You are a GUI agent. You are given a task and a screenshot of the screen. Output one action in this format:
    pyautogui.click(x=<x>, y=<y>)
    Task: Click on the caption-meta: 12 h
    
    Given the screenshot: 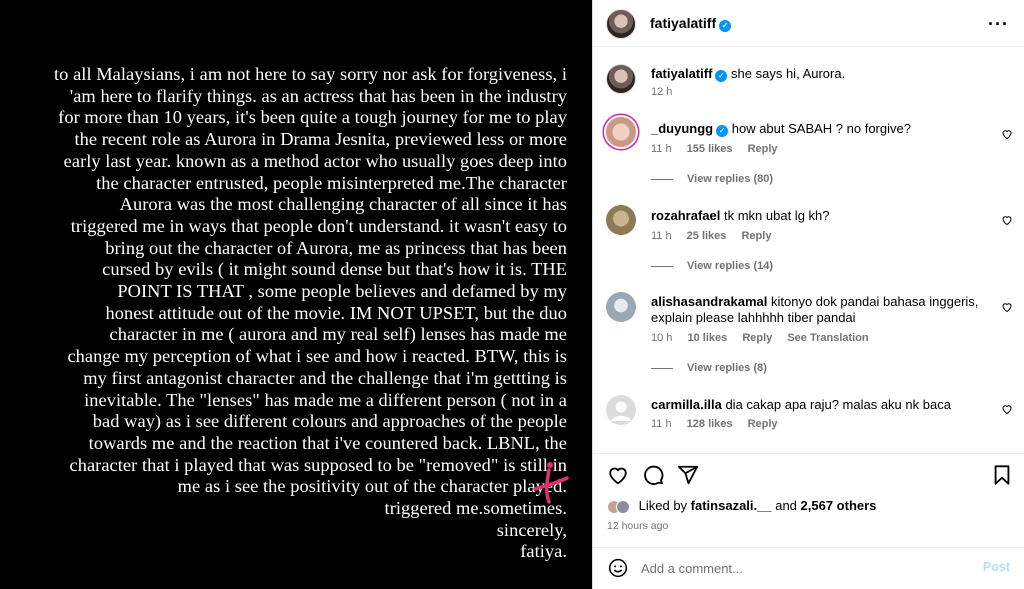 What is the action you would take?
    pyautogui.click(x=667, y=92)
    